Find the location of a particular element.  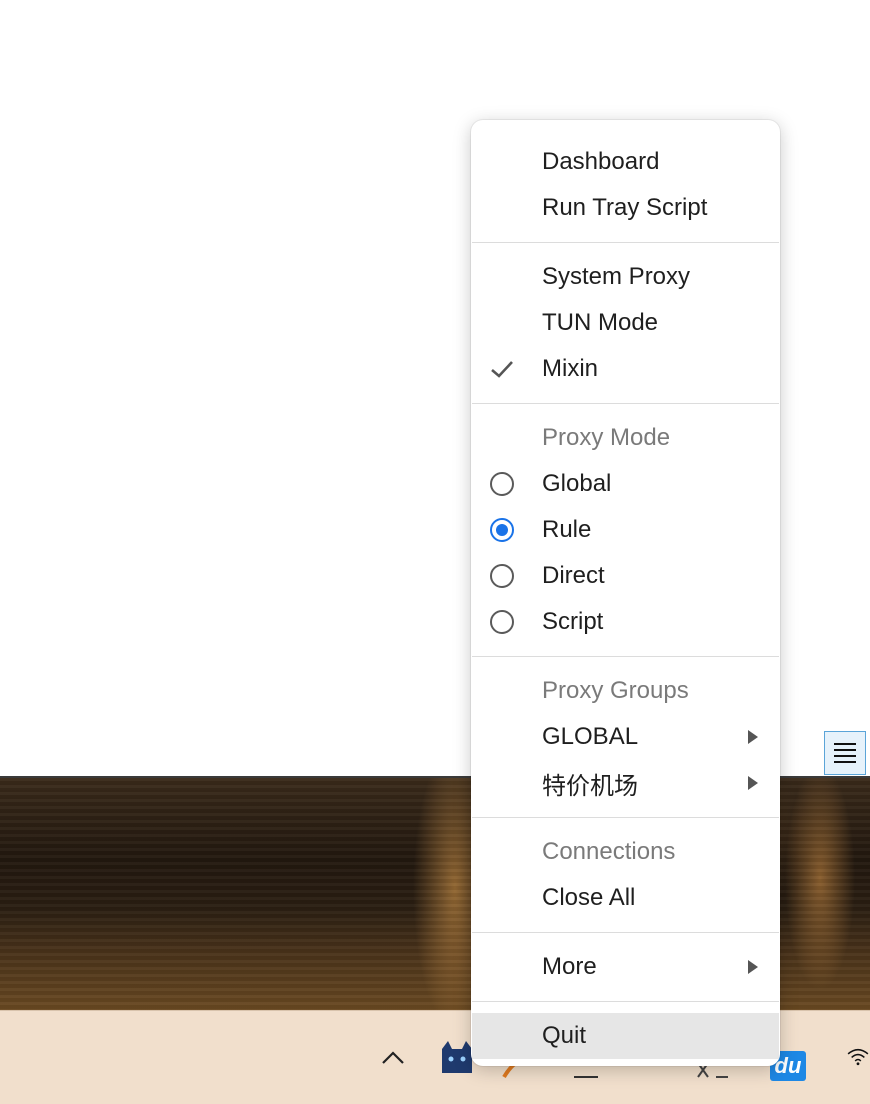

menu-item-label: TUN Mode is located at coordinates (600, 322).